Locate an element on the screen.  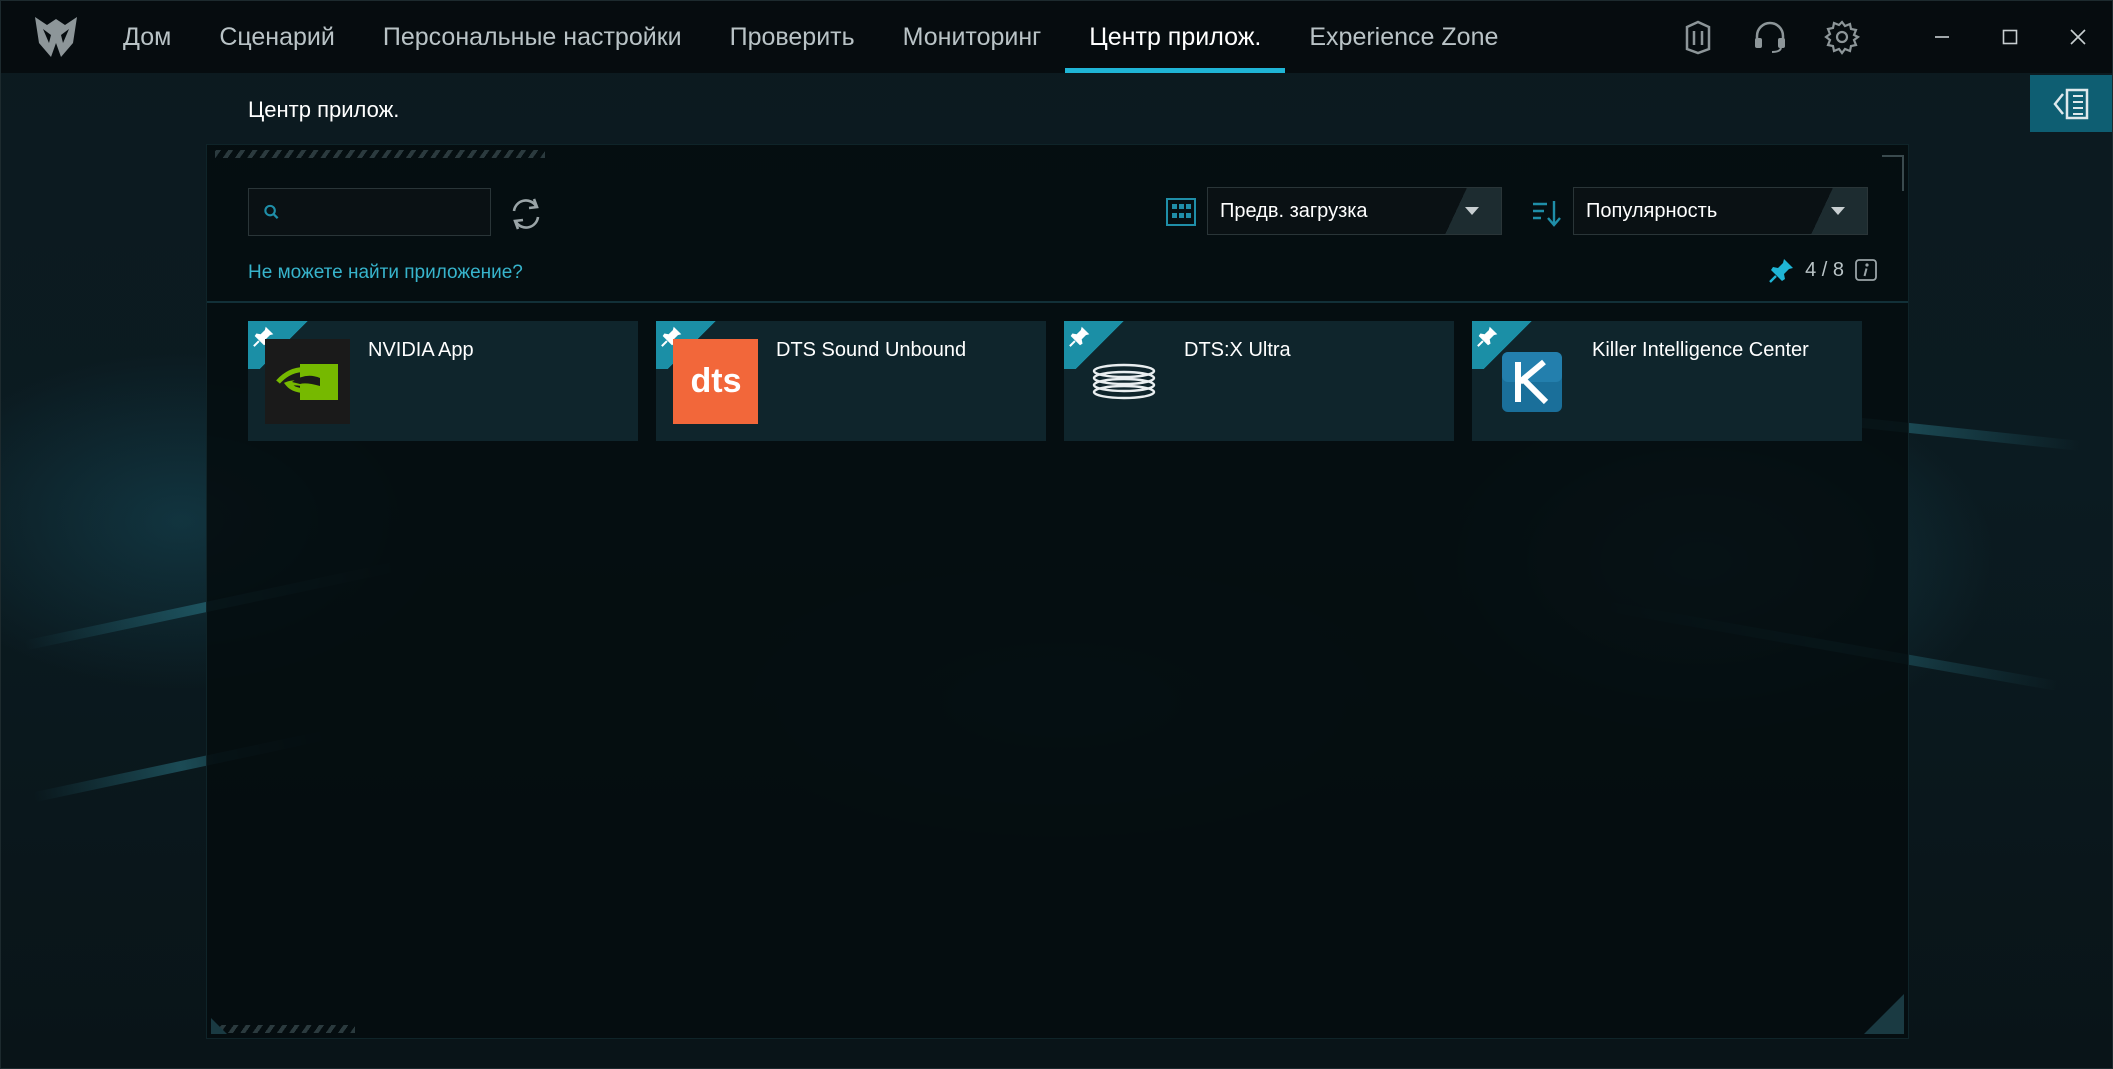
tab-scenario: Сценарий is located at coordinates (277, 37).